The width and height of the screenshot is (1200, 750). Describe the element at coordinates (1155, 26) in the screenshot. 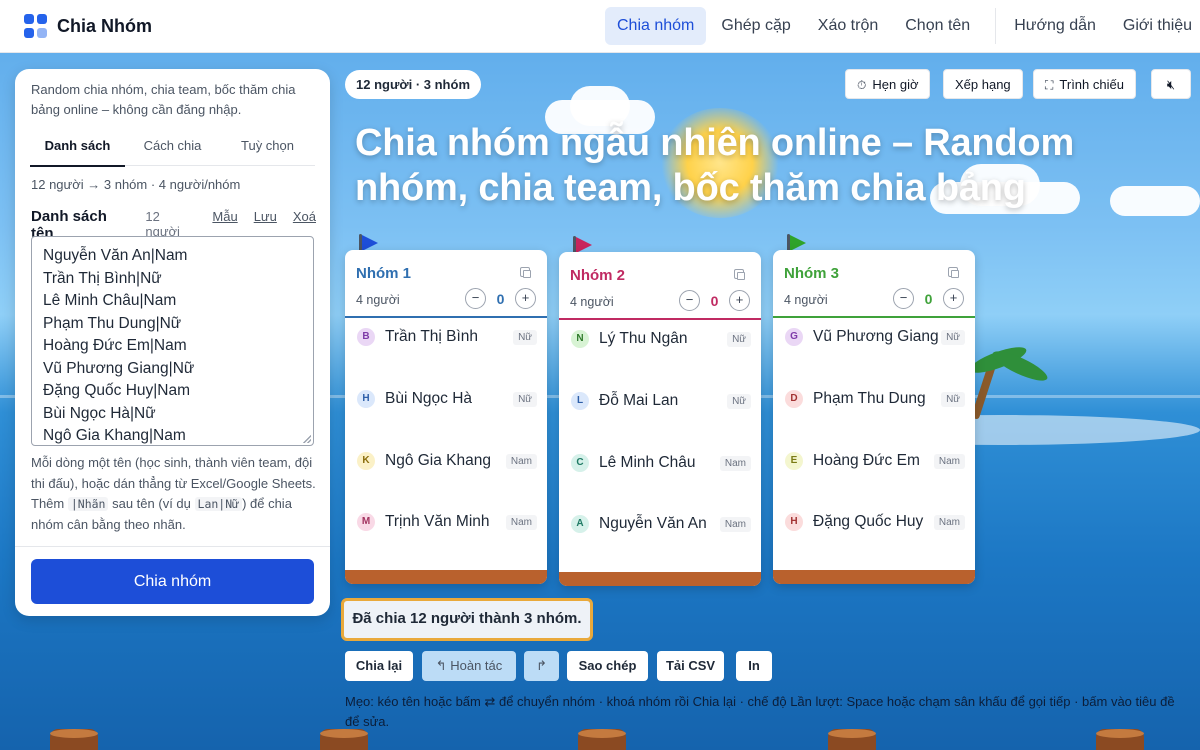

I see `nav-item-gioi-thieu: Giới thiệu` at that location.